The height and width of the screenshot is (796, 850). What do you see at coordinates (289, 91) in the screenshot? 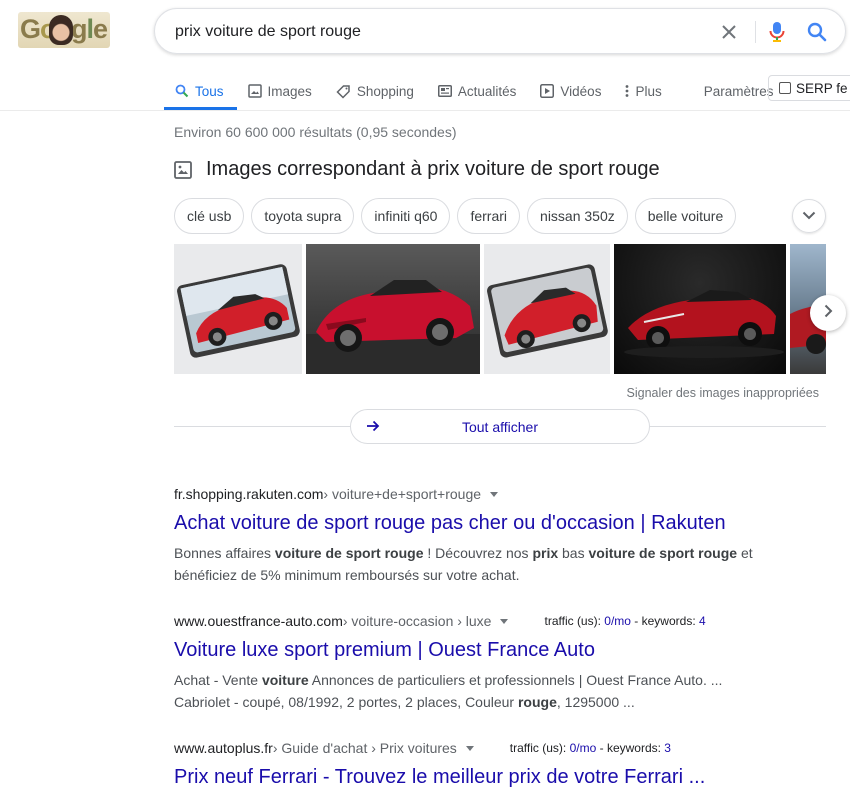
I see `tab-label: Images` at bounding box center [289, 91].